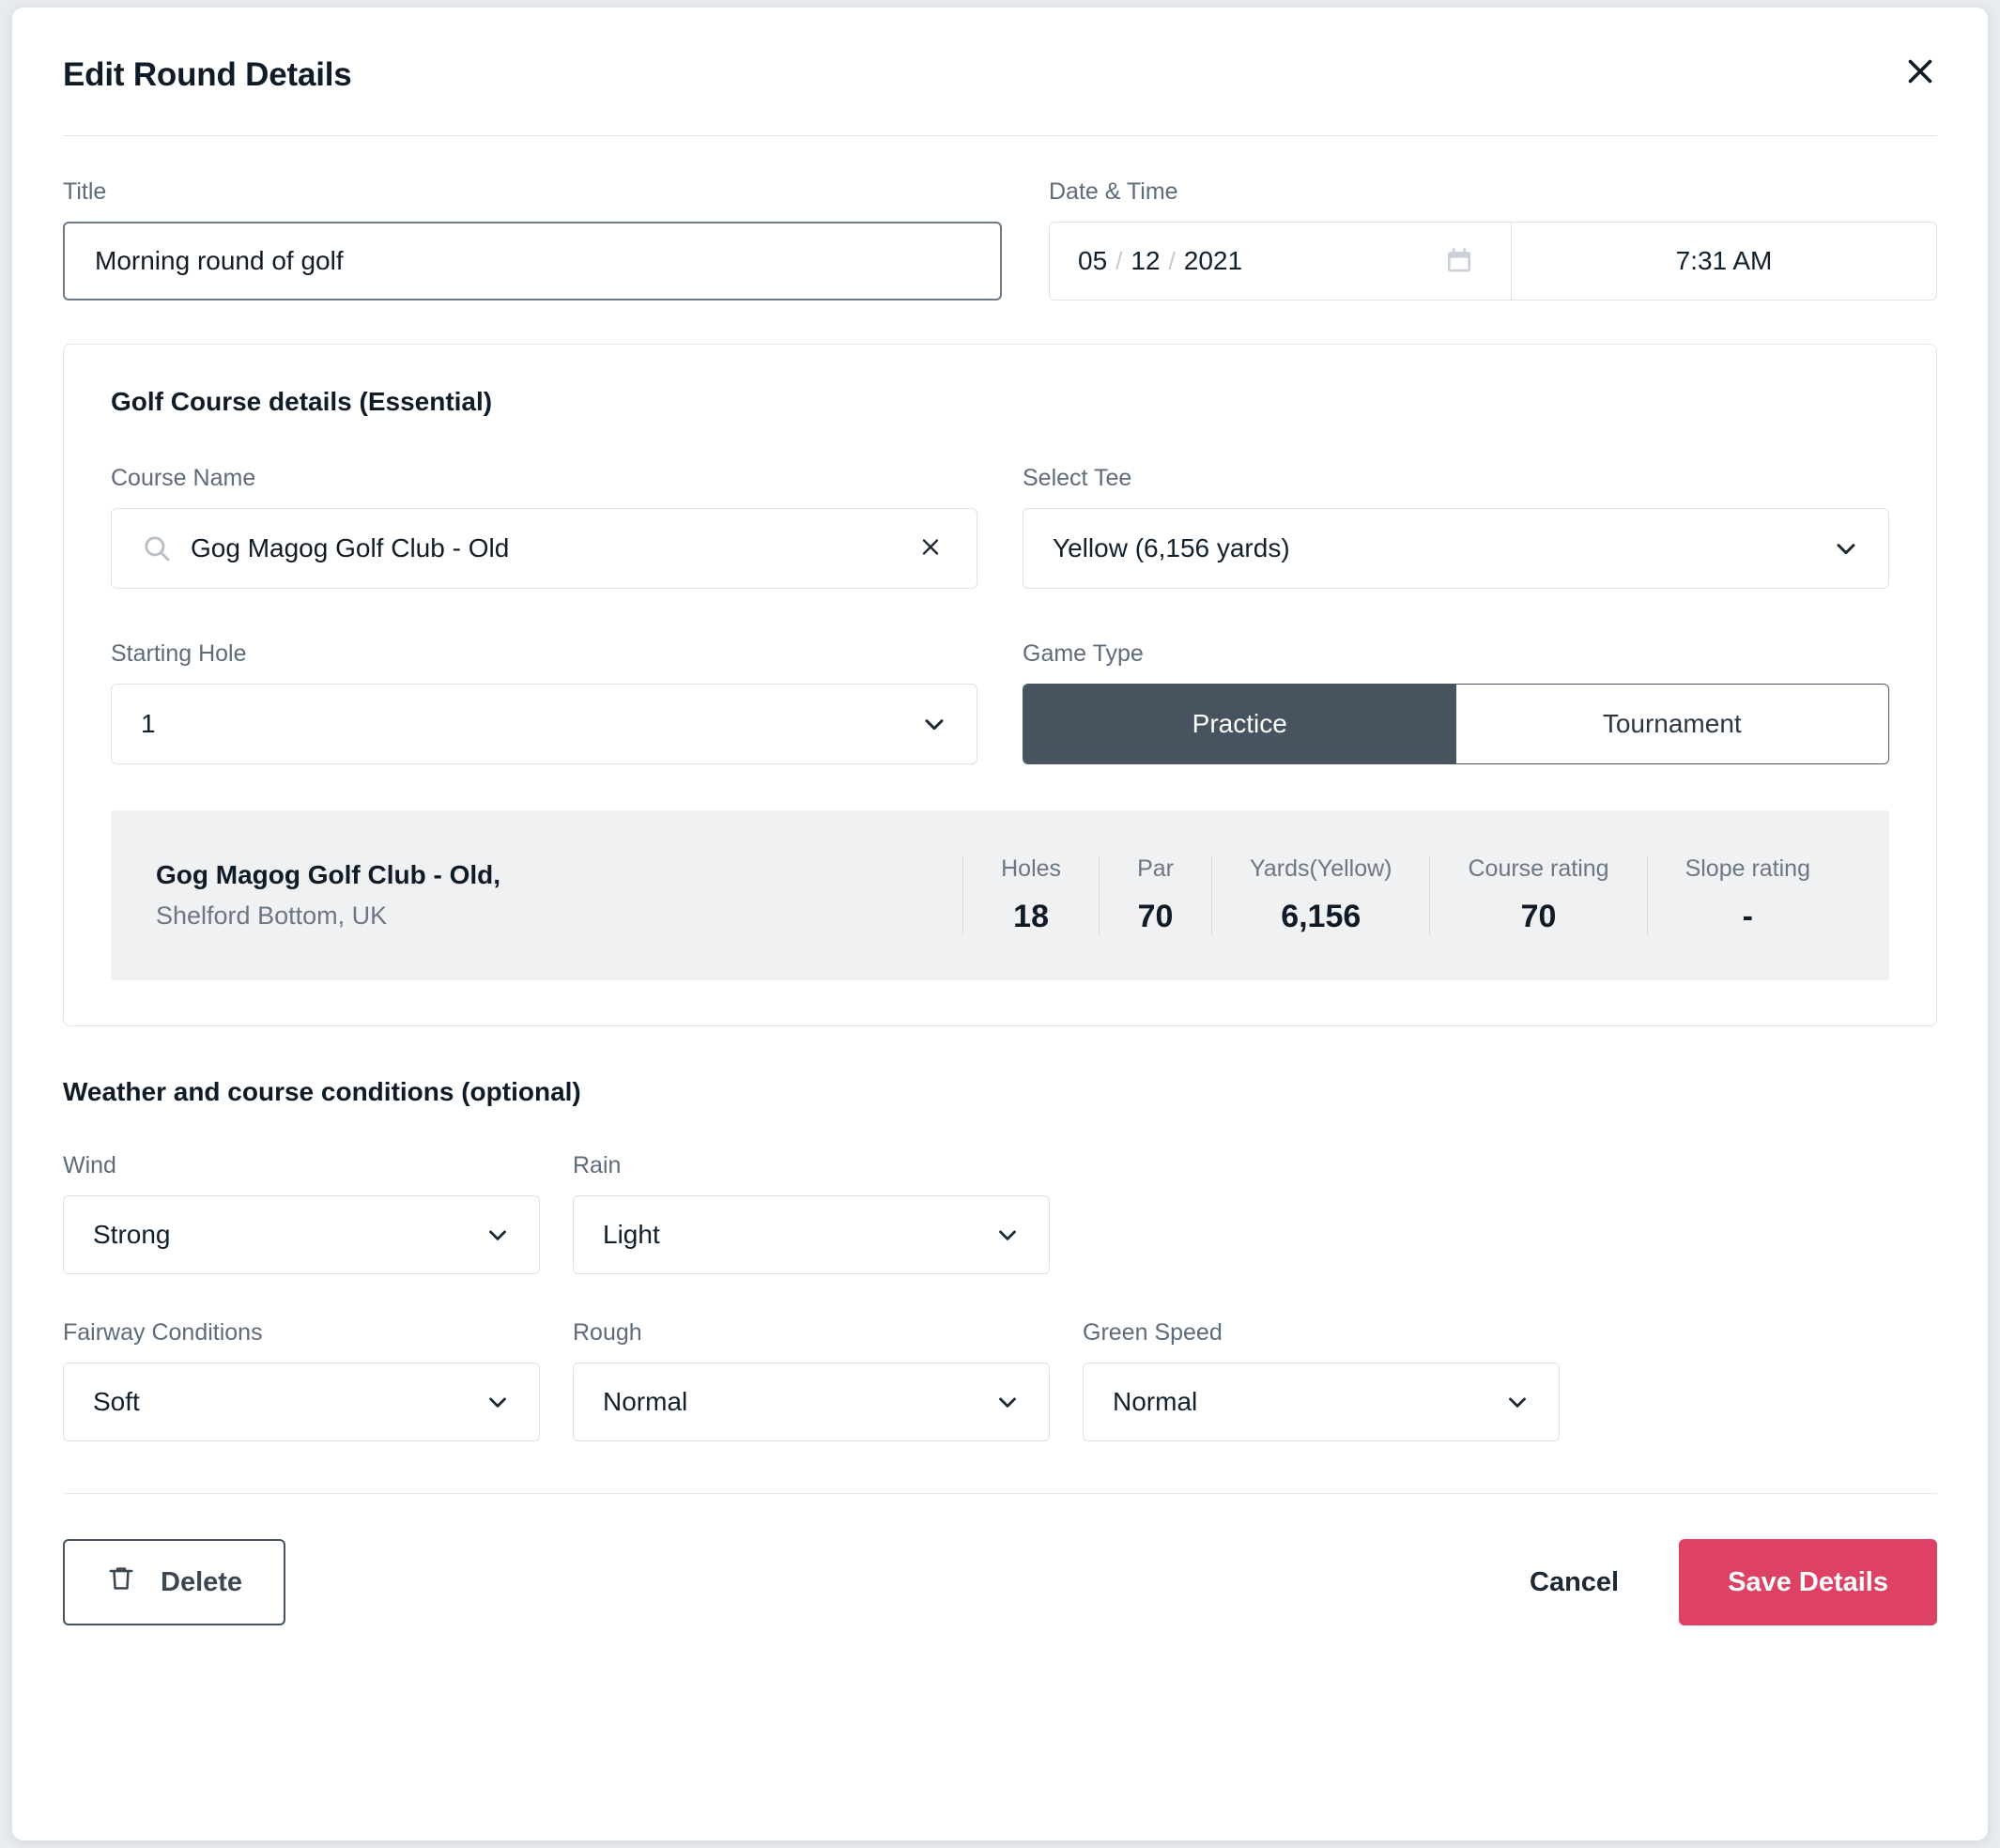  What do you see at coordinates (1113, 191) in the screenshot?
I see `datetime-label: Date & Time` at bounding box center [1113, 191].